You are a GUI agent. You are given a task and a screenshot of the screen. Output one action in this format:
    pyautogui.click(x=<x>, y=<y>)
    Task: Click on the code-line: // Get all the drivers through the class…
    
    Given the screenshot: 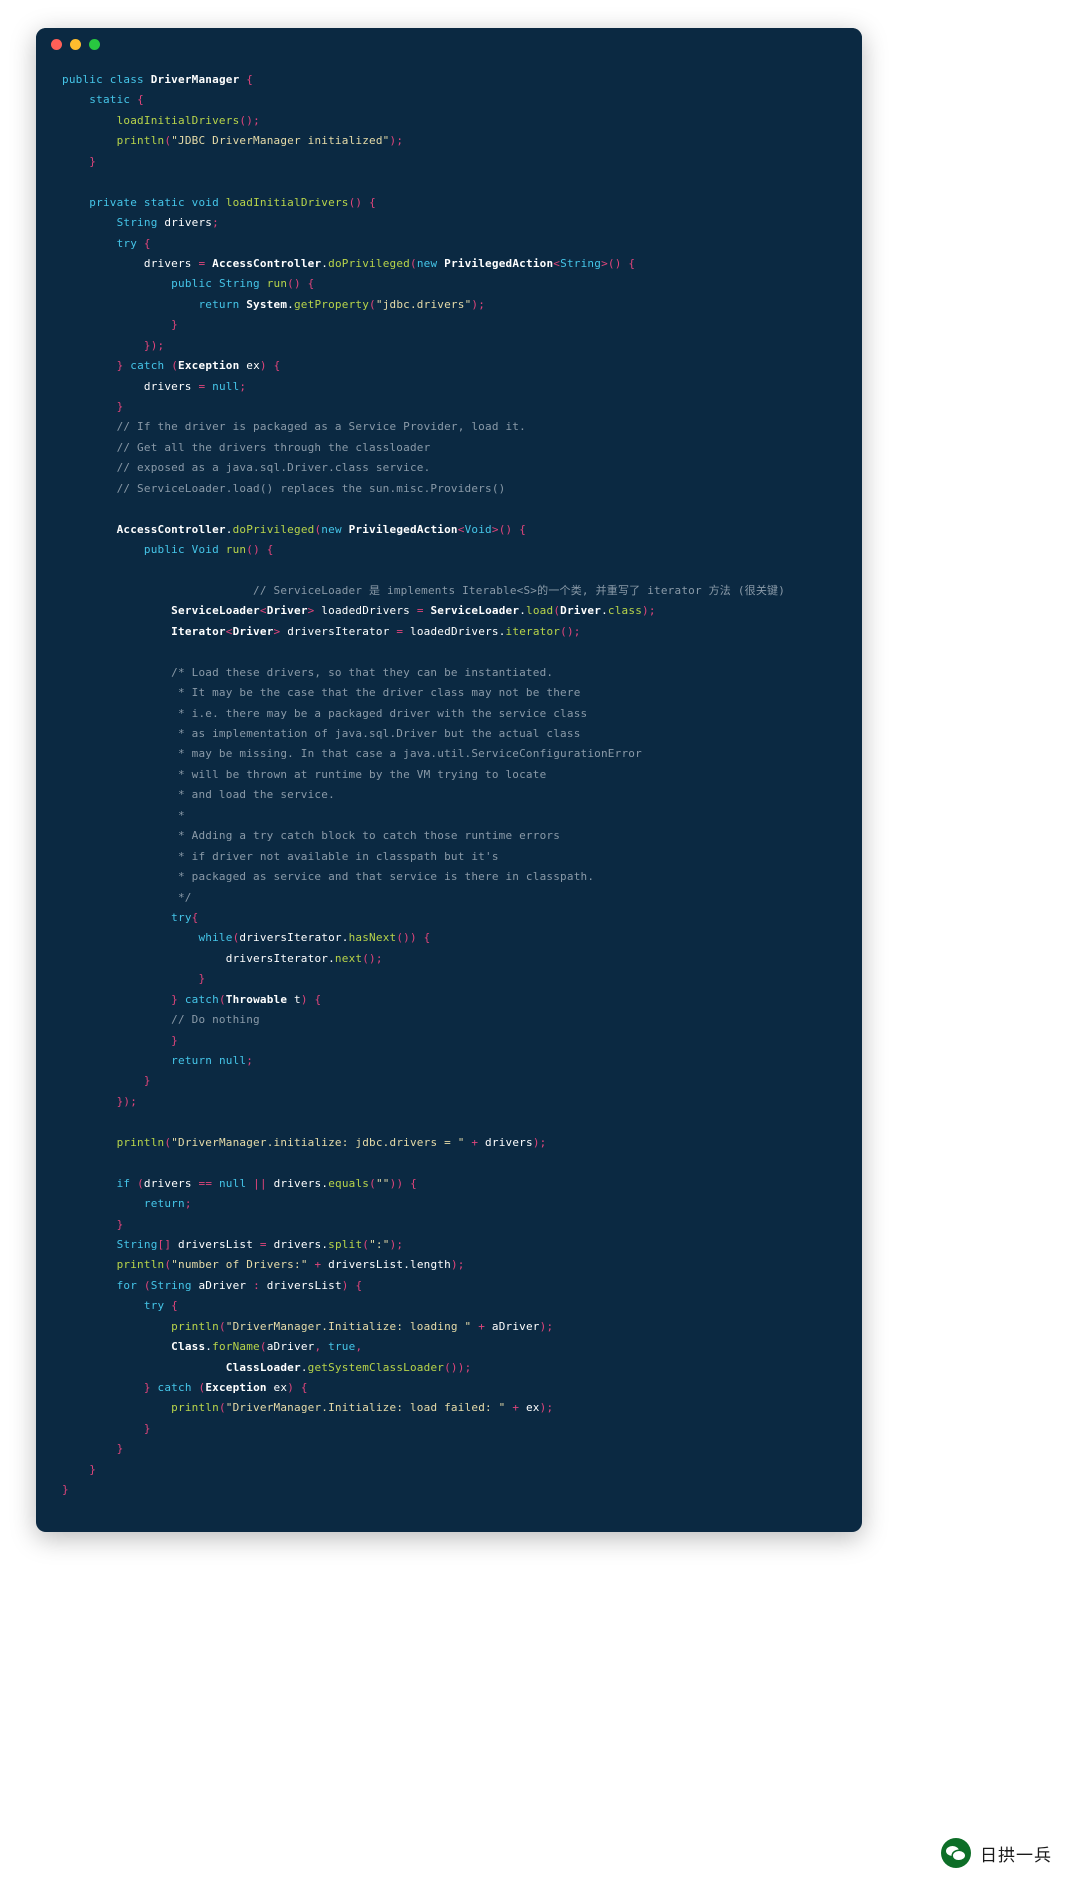 What is the action you would take?
    pyautogui.click(x=246, y=447)
    